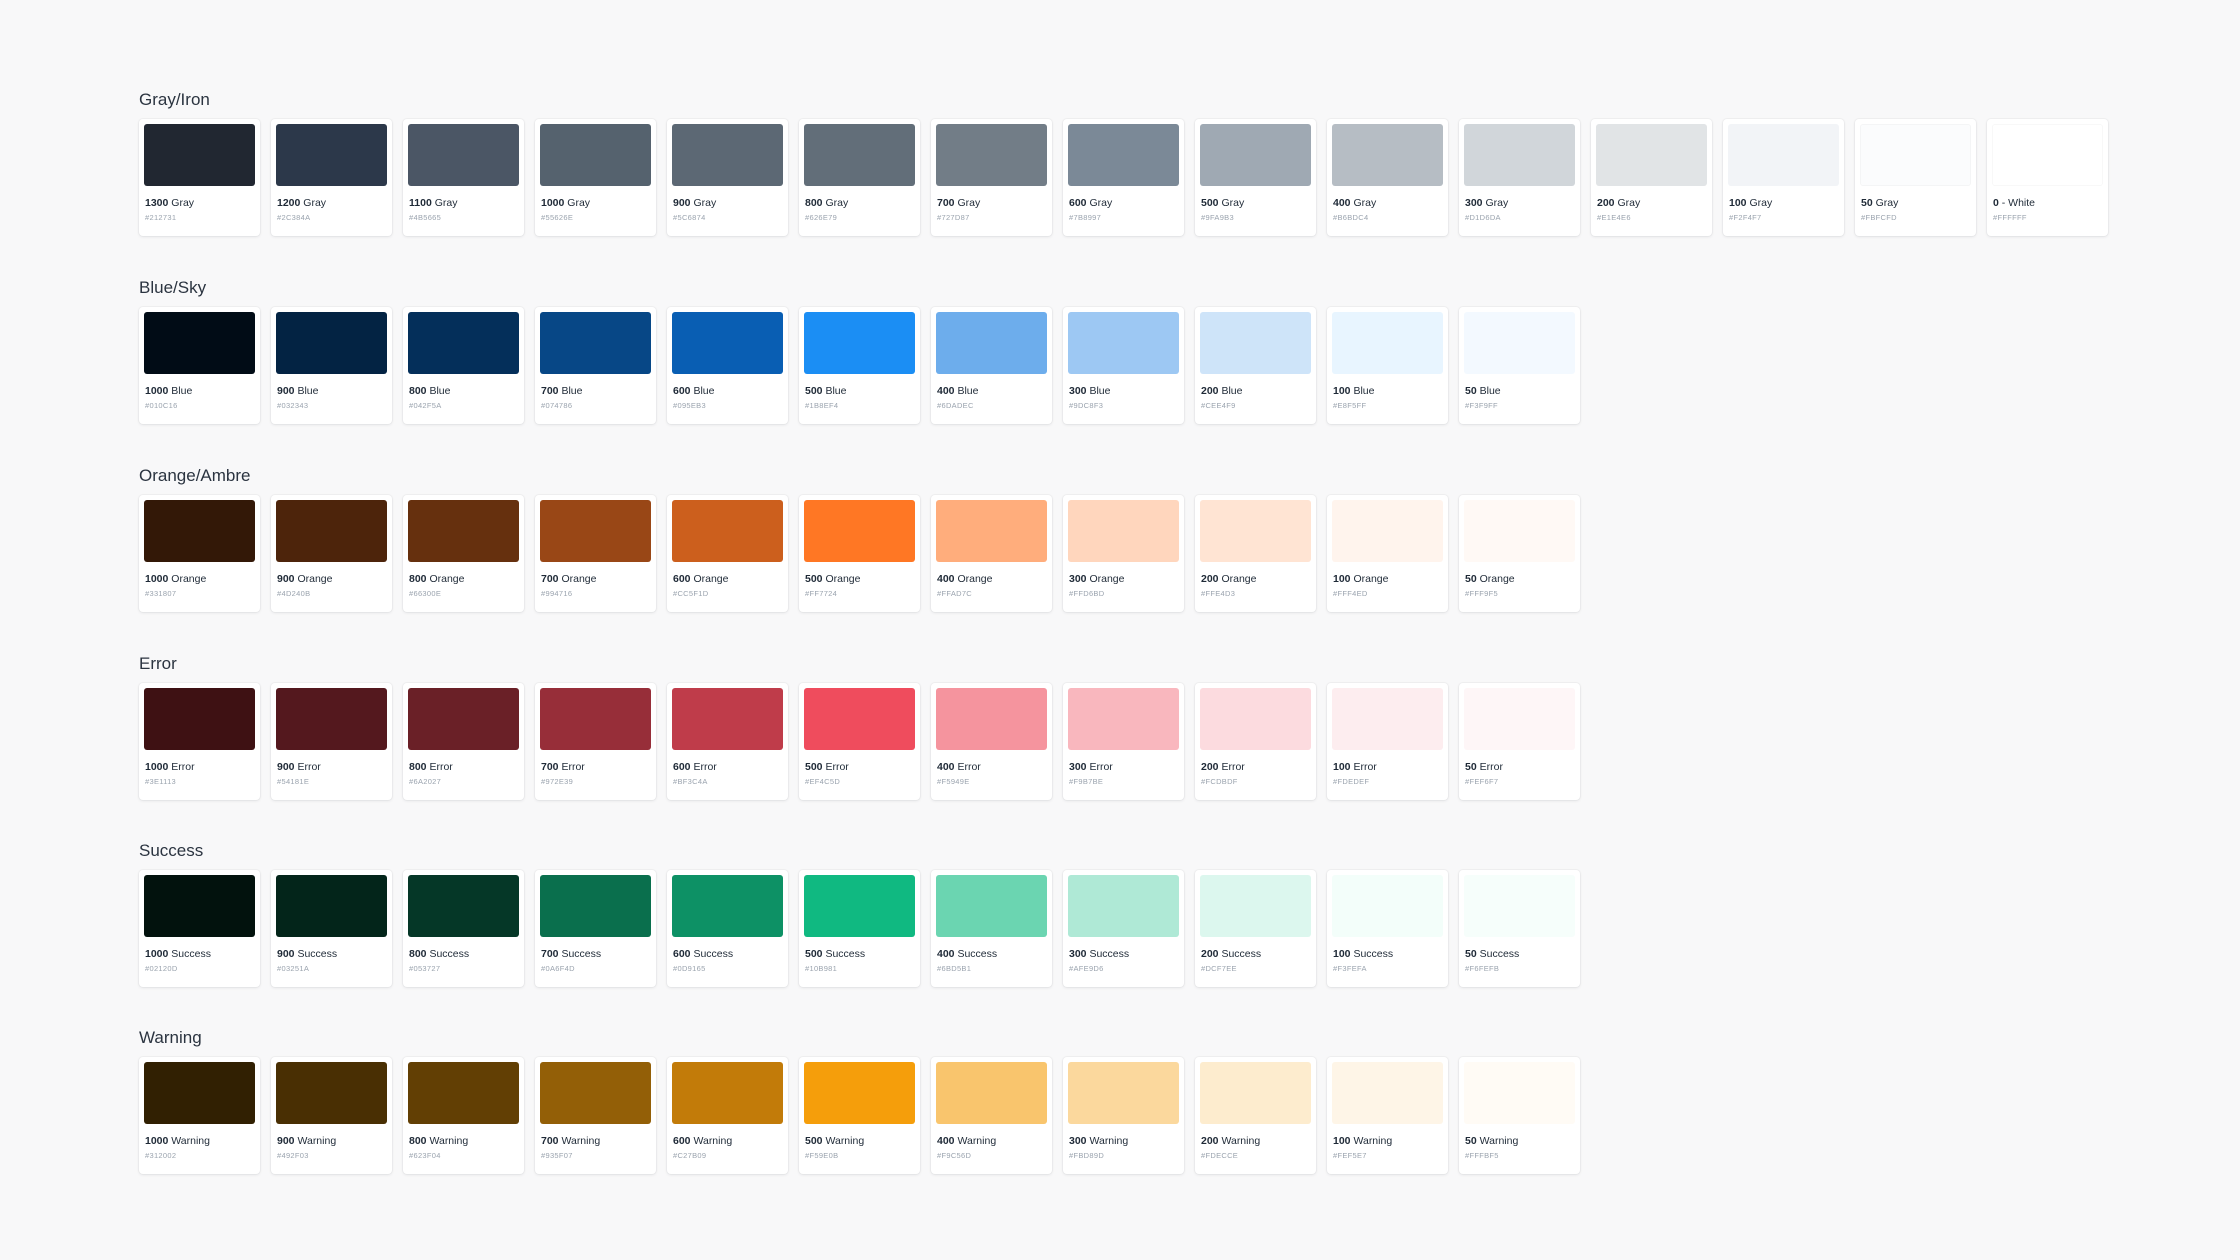 The height and width of the screenshot is (1260, 2240). What do you see at coordinates (1915, 177) in the screenshot?
I see `color-card: 50 Gray #FBFCFD` at bounding box center [1915, 177].